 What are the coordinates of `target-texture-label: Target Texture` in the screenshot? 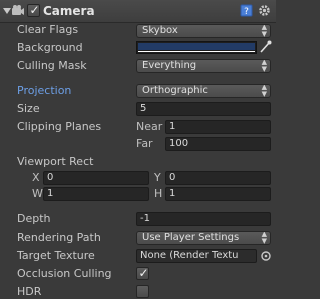 It's located at (56, 255).